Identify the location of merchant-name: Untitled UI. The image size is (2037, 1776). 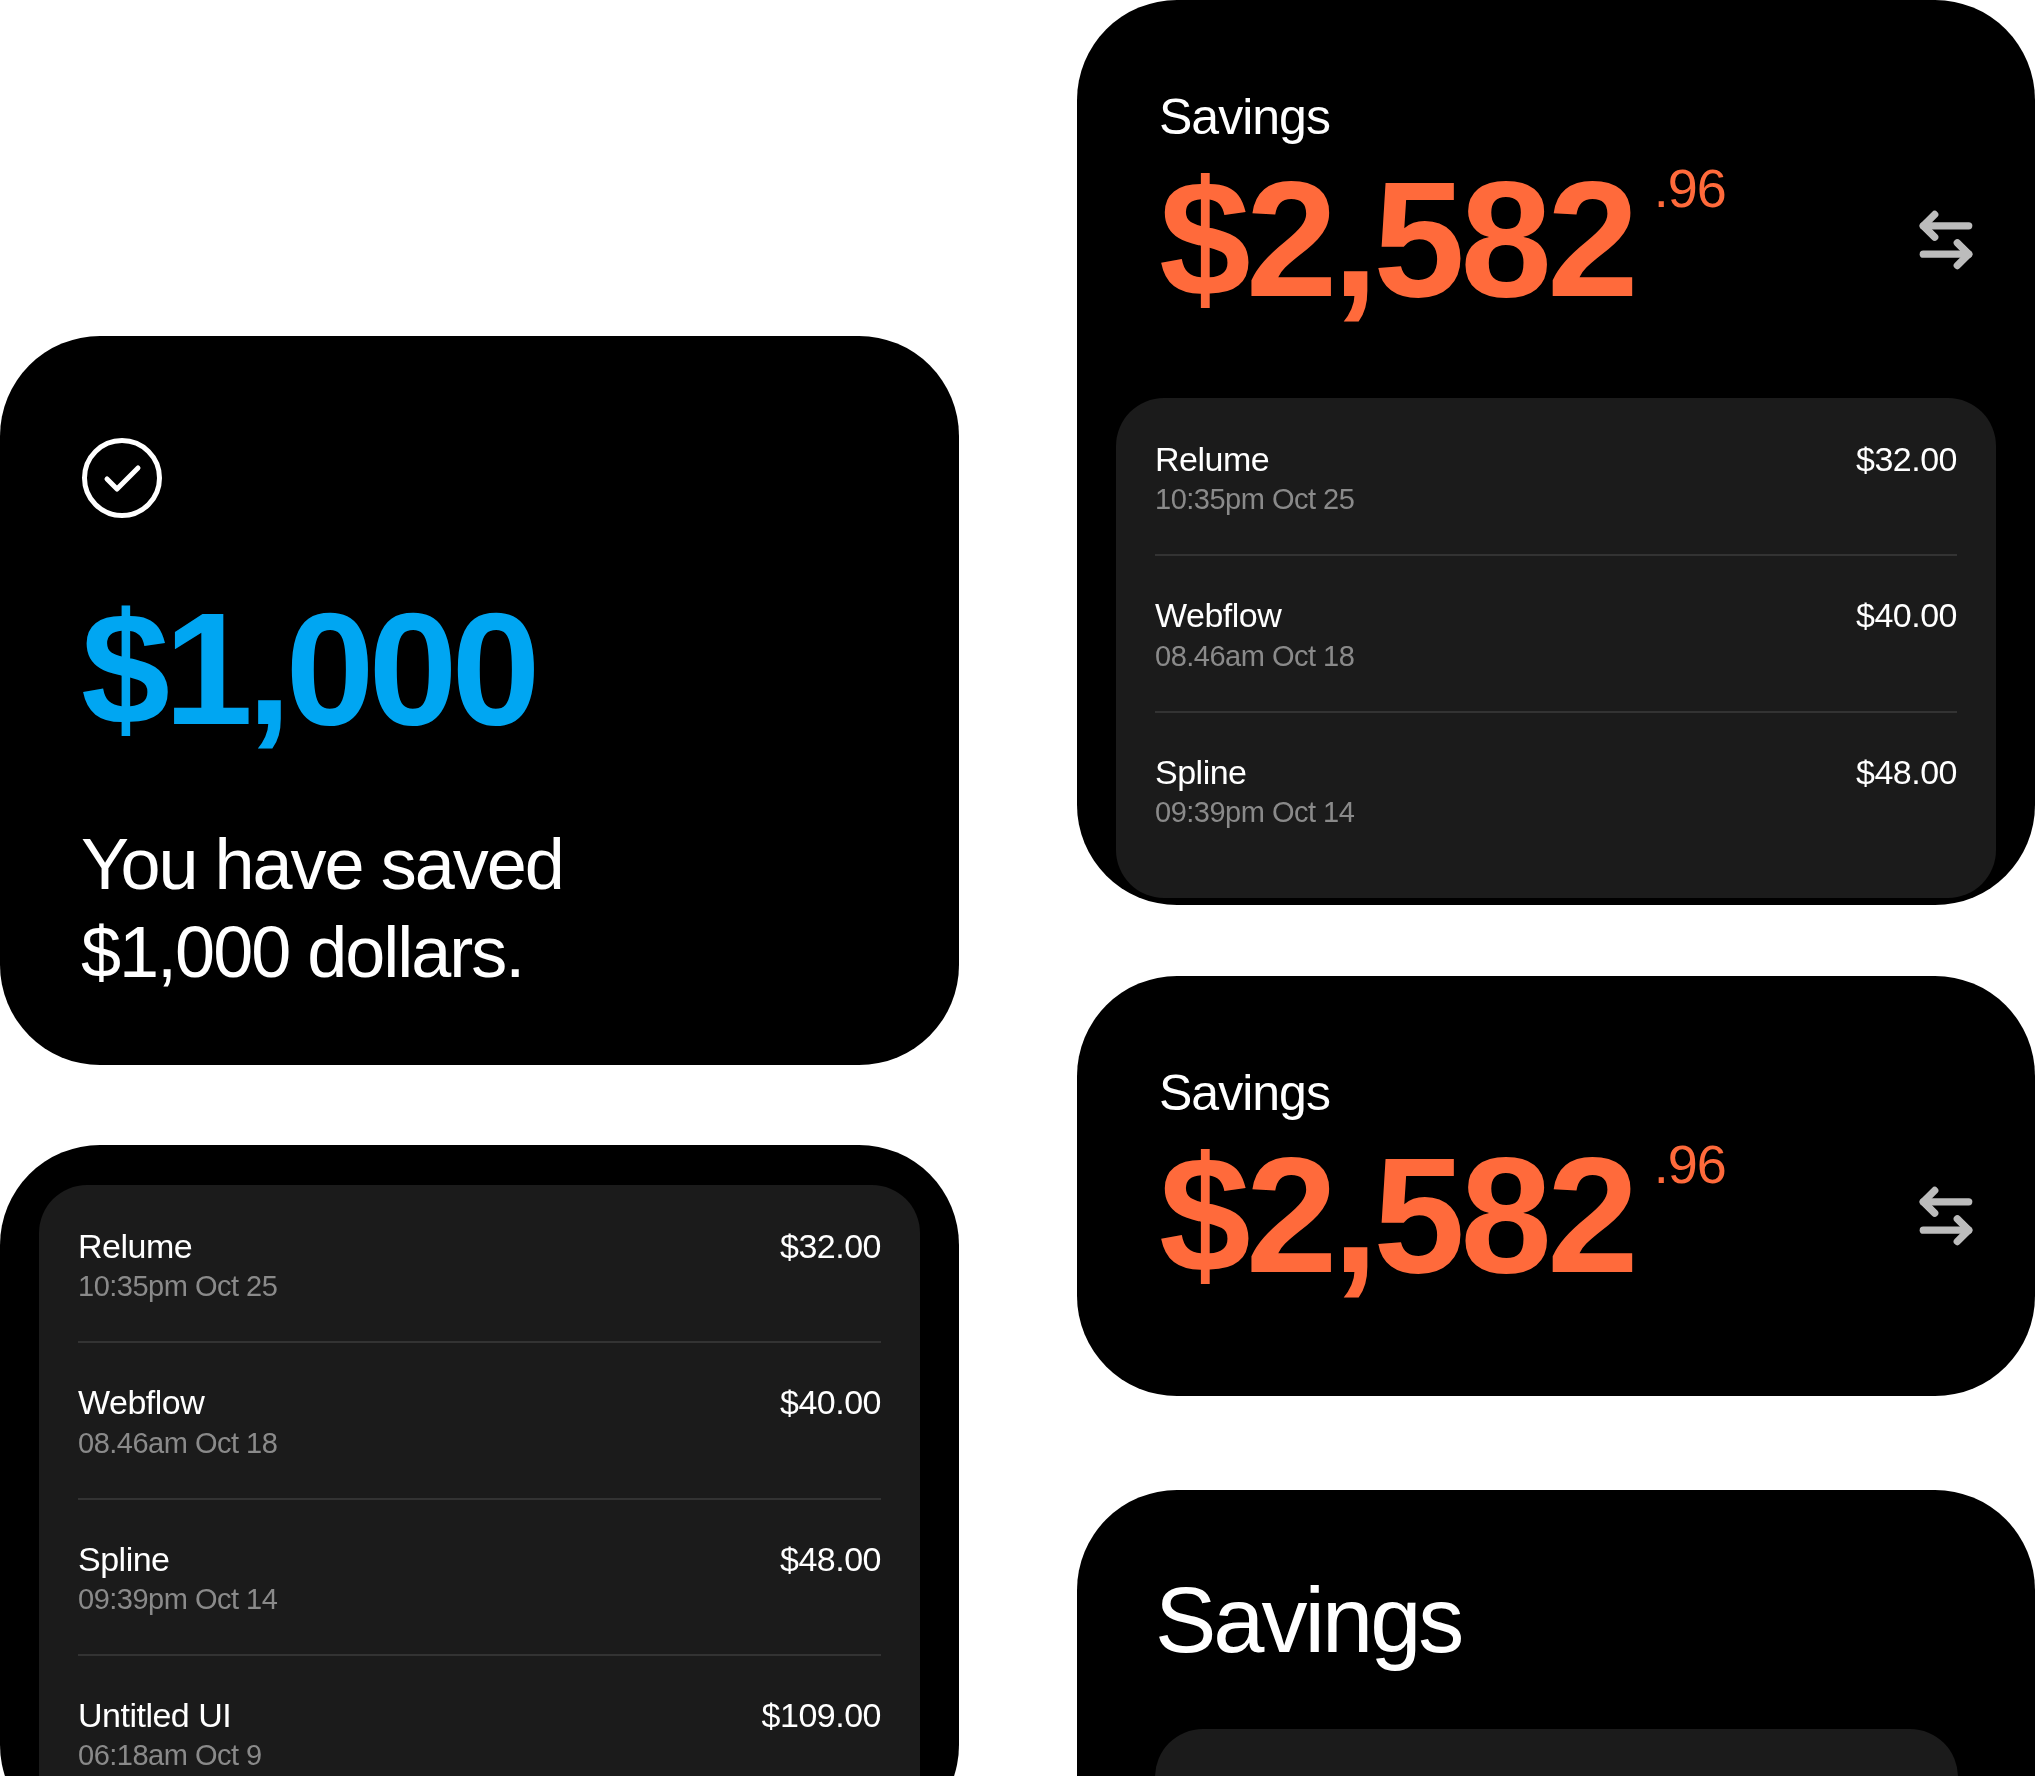
(155, 1716).